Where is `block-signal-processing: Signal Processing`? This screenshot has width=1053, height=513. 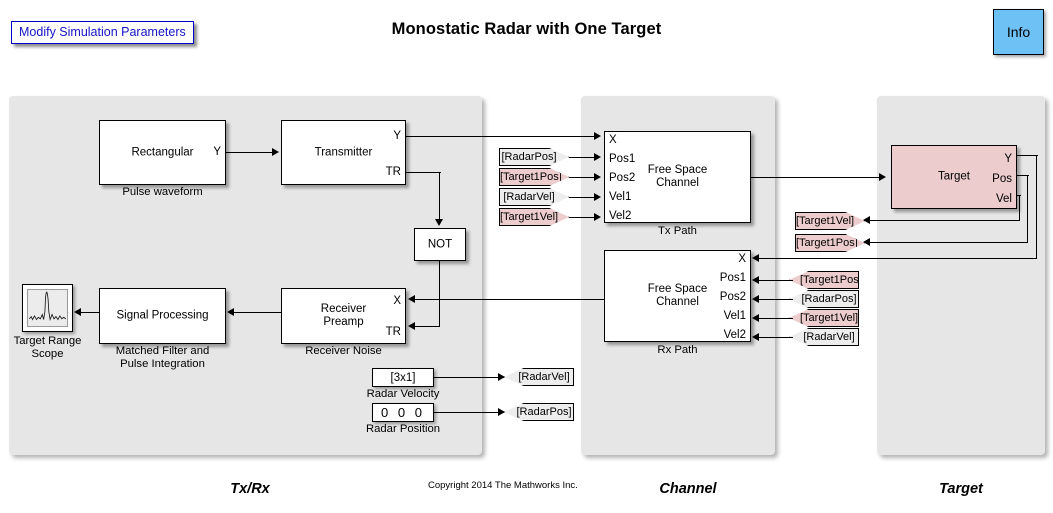
block-signal-processing: Signal Processing is located at coordinates (162, 316).